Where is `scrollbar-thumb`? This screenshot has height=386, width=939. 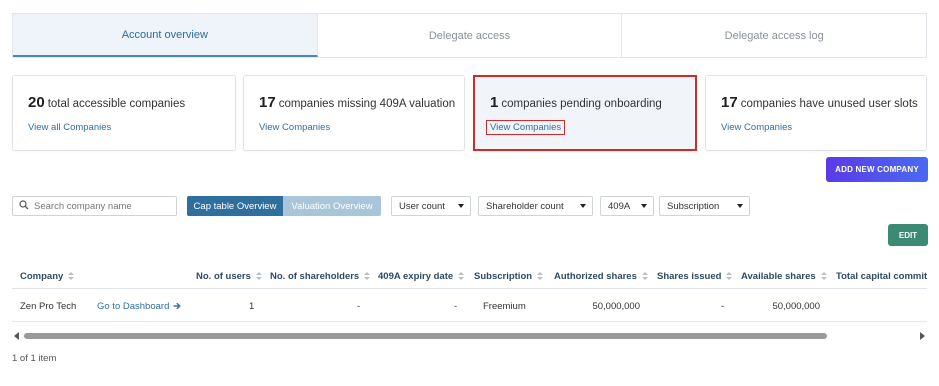 scrollbar-thumb is located at coordinates (425, 336).